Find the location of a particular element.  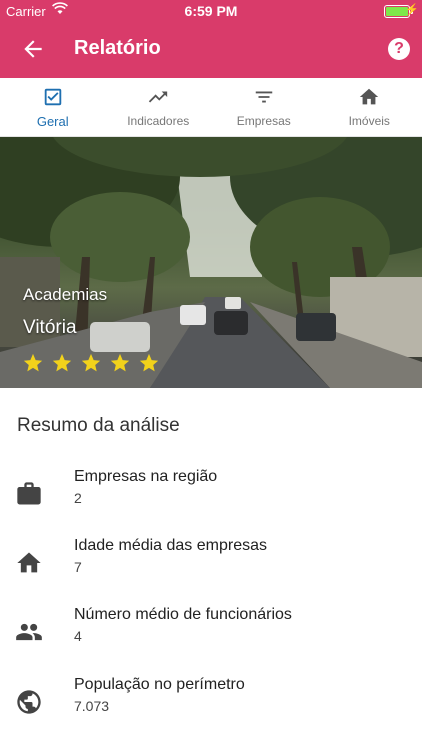

tab-label: Indicadores is located at coordinates (158, 121).